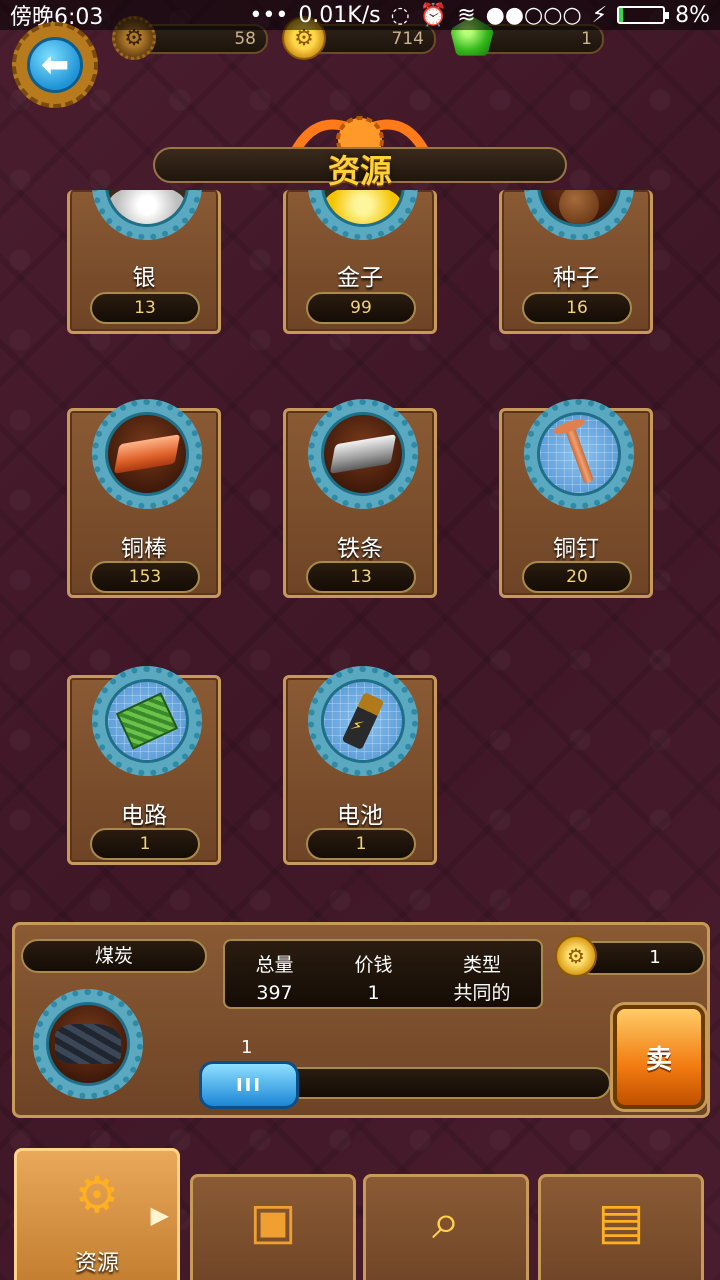 This screenshot has width=720, height=1280. Describe the element at coordinates (576, 278) in the screenshot. I see `item-name: 种子` at that location.